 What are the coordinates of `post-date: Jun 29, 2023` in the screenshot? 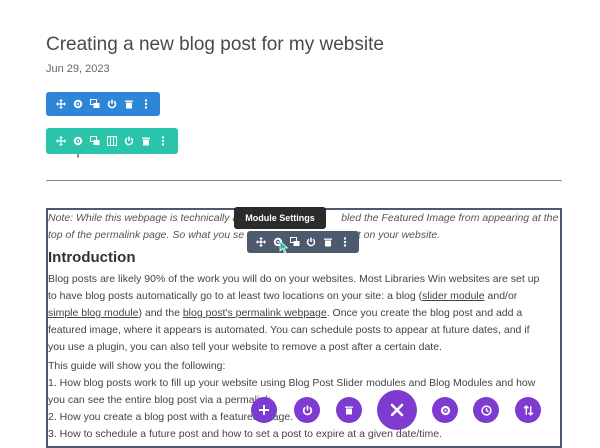 It's located at (78, 69).